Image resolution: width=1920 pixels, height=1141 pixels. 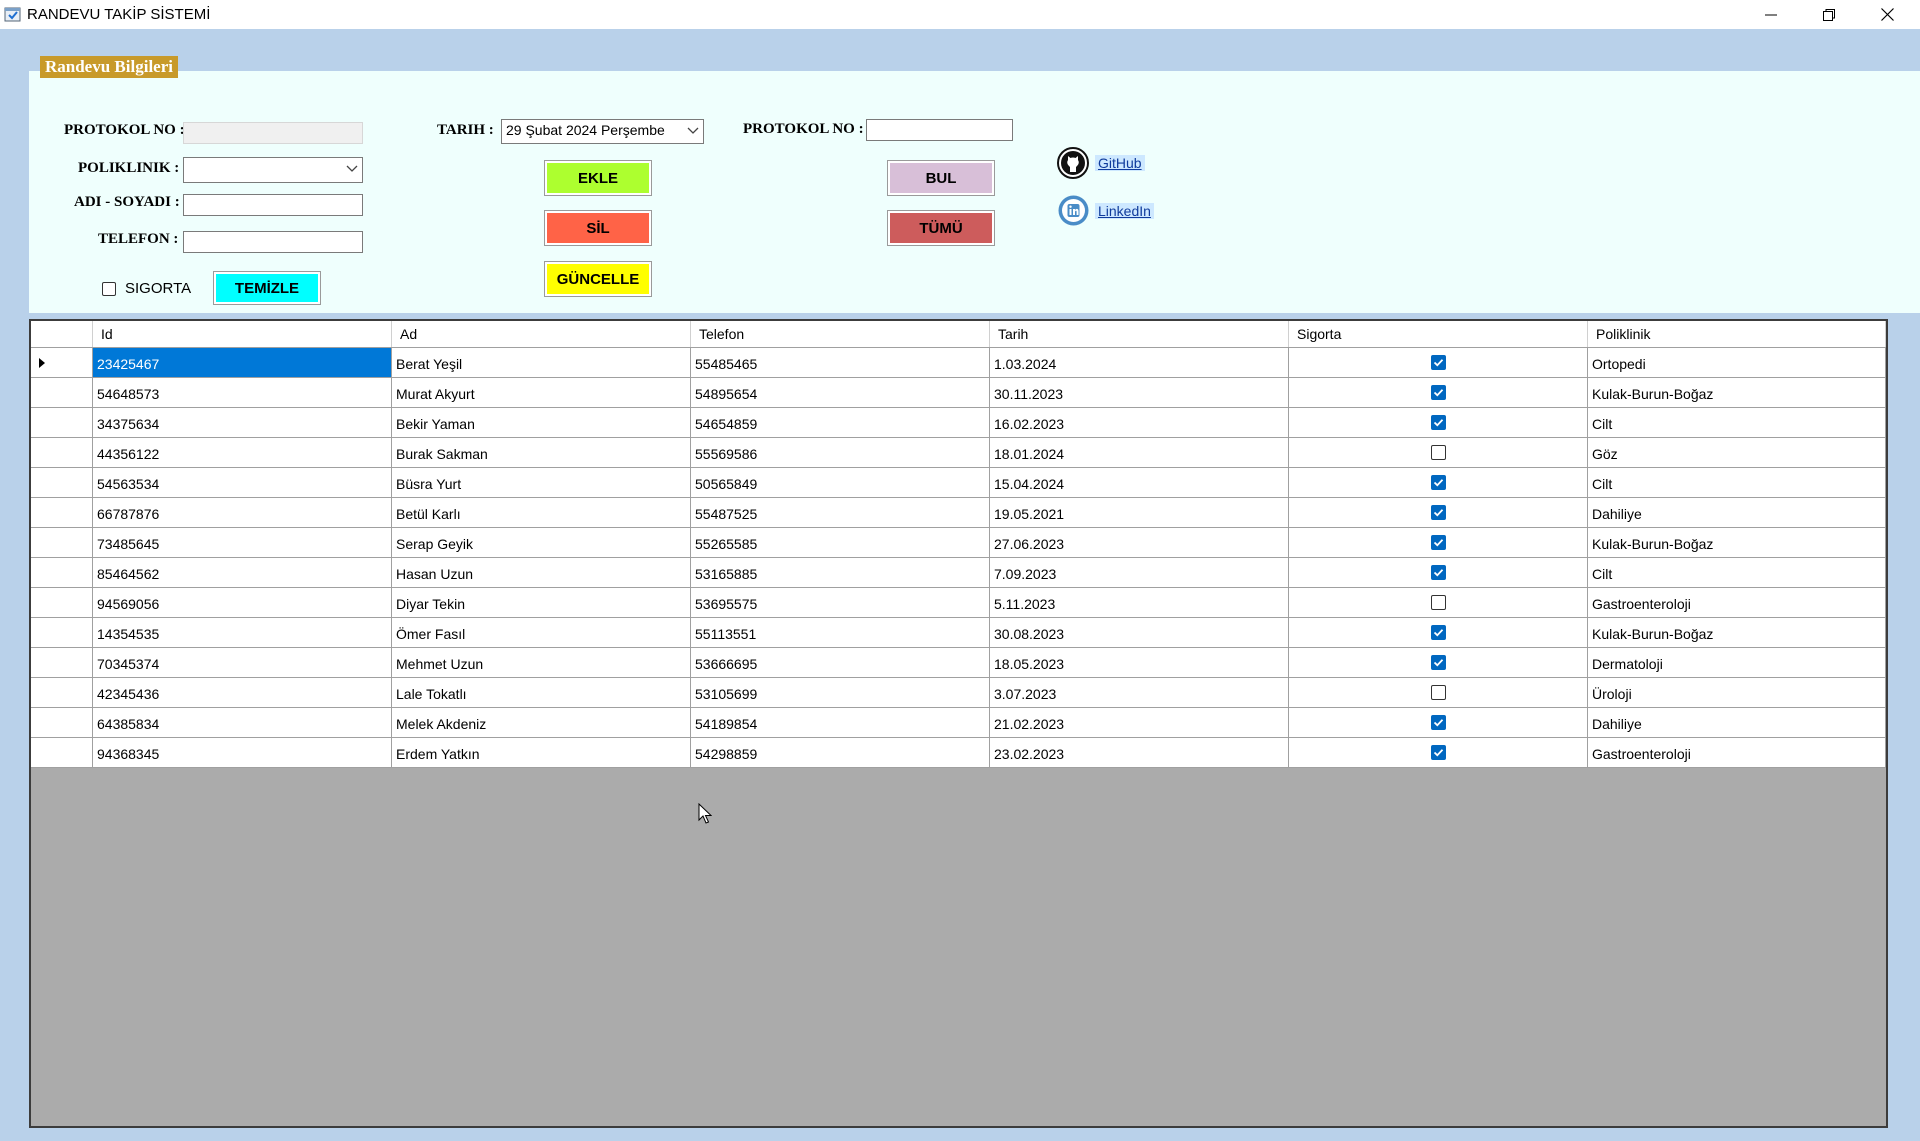 What do you see at coordinates (840, 753) in the screenshot?
I see `cell-telefon: 54298859` at bounding box center [840, 753].